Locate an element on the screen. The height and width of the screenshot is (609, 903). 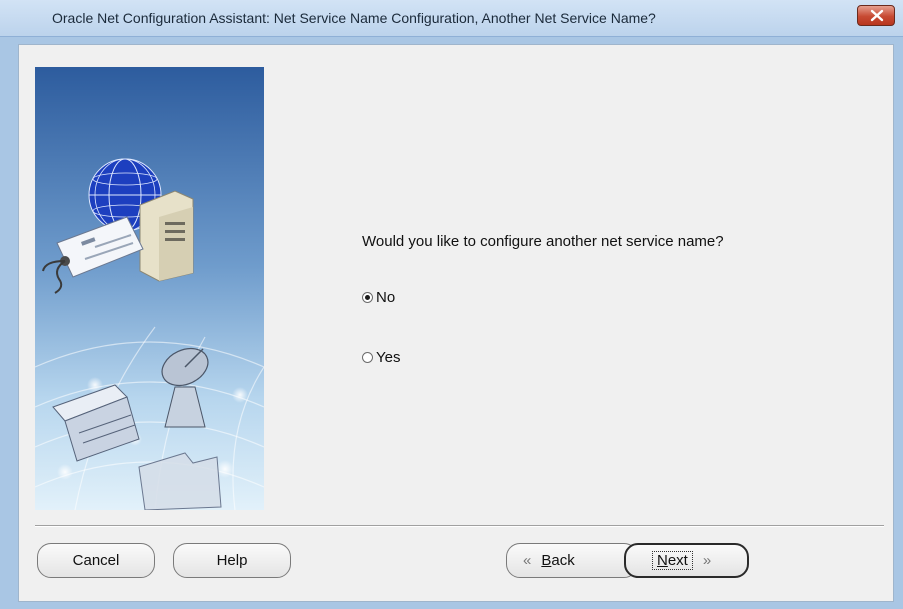
radio-no: No is located at coordinates (378, 297).